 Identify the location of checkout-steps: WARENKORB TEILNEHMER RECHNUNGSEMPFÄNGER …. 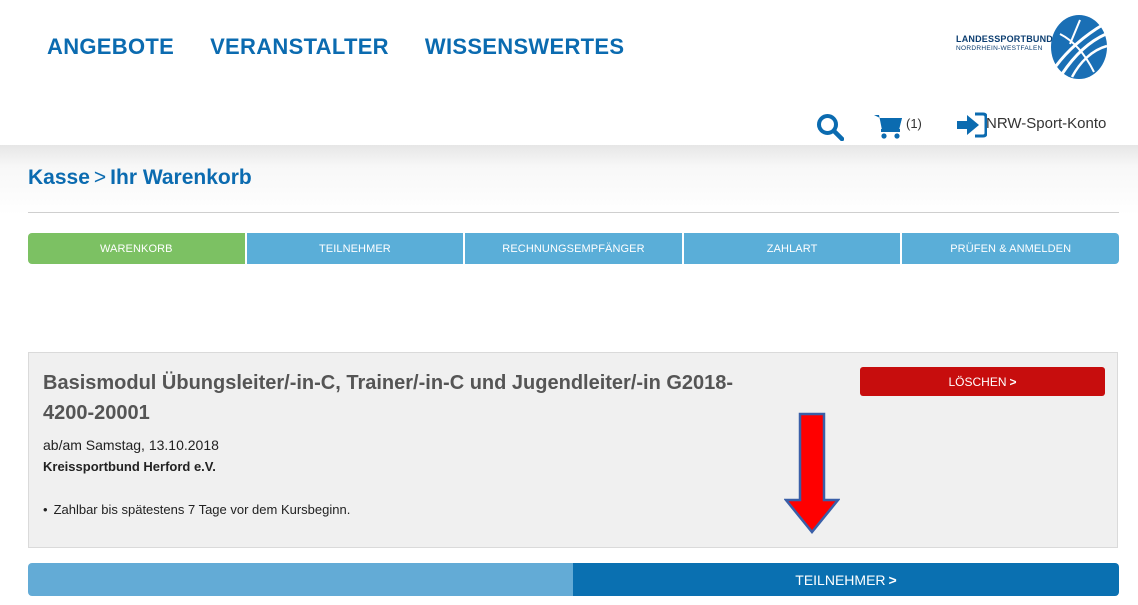
(573, 248).